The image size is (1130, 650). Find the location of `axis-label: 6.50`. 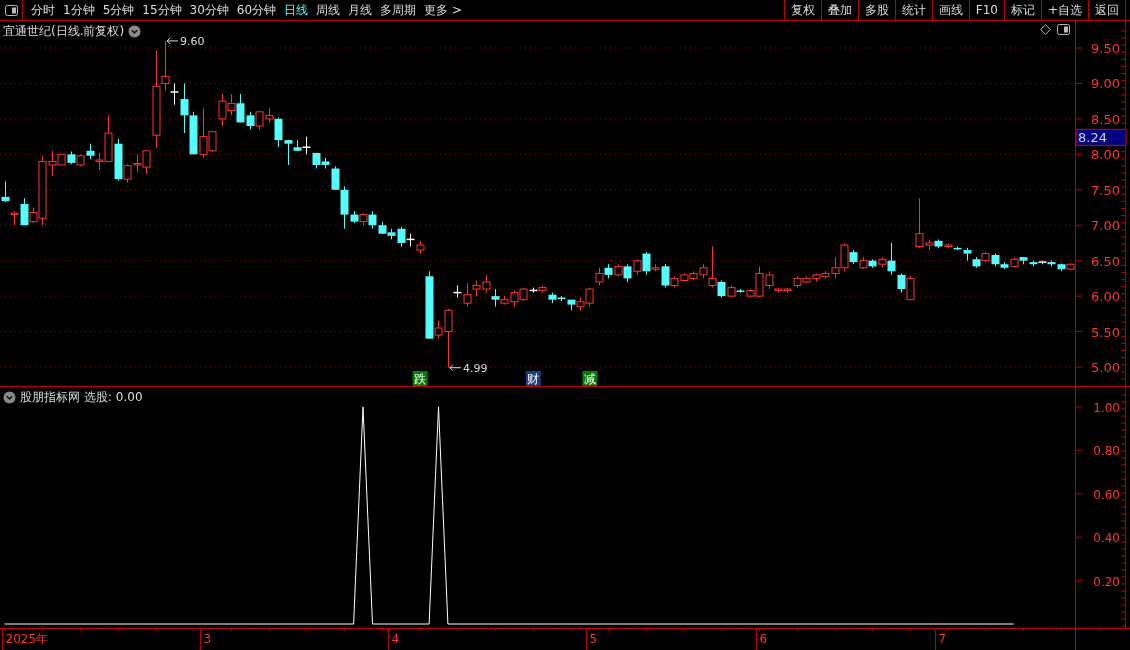

axis-label: 6.50 is located at coordinates (1105, 261).